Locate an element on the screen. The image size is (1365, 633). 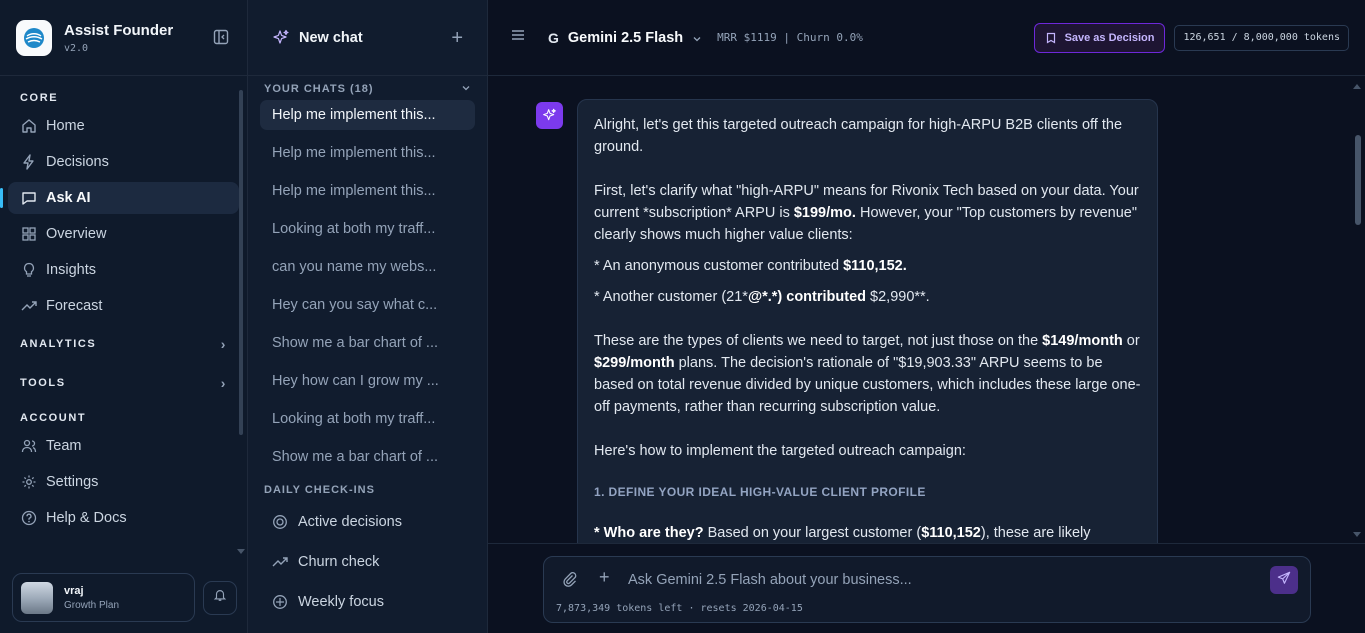
home-icon is located at coordinates (29, 126).